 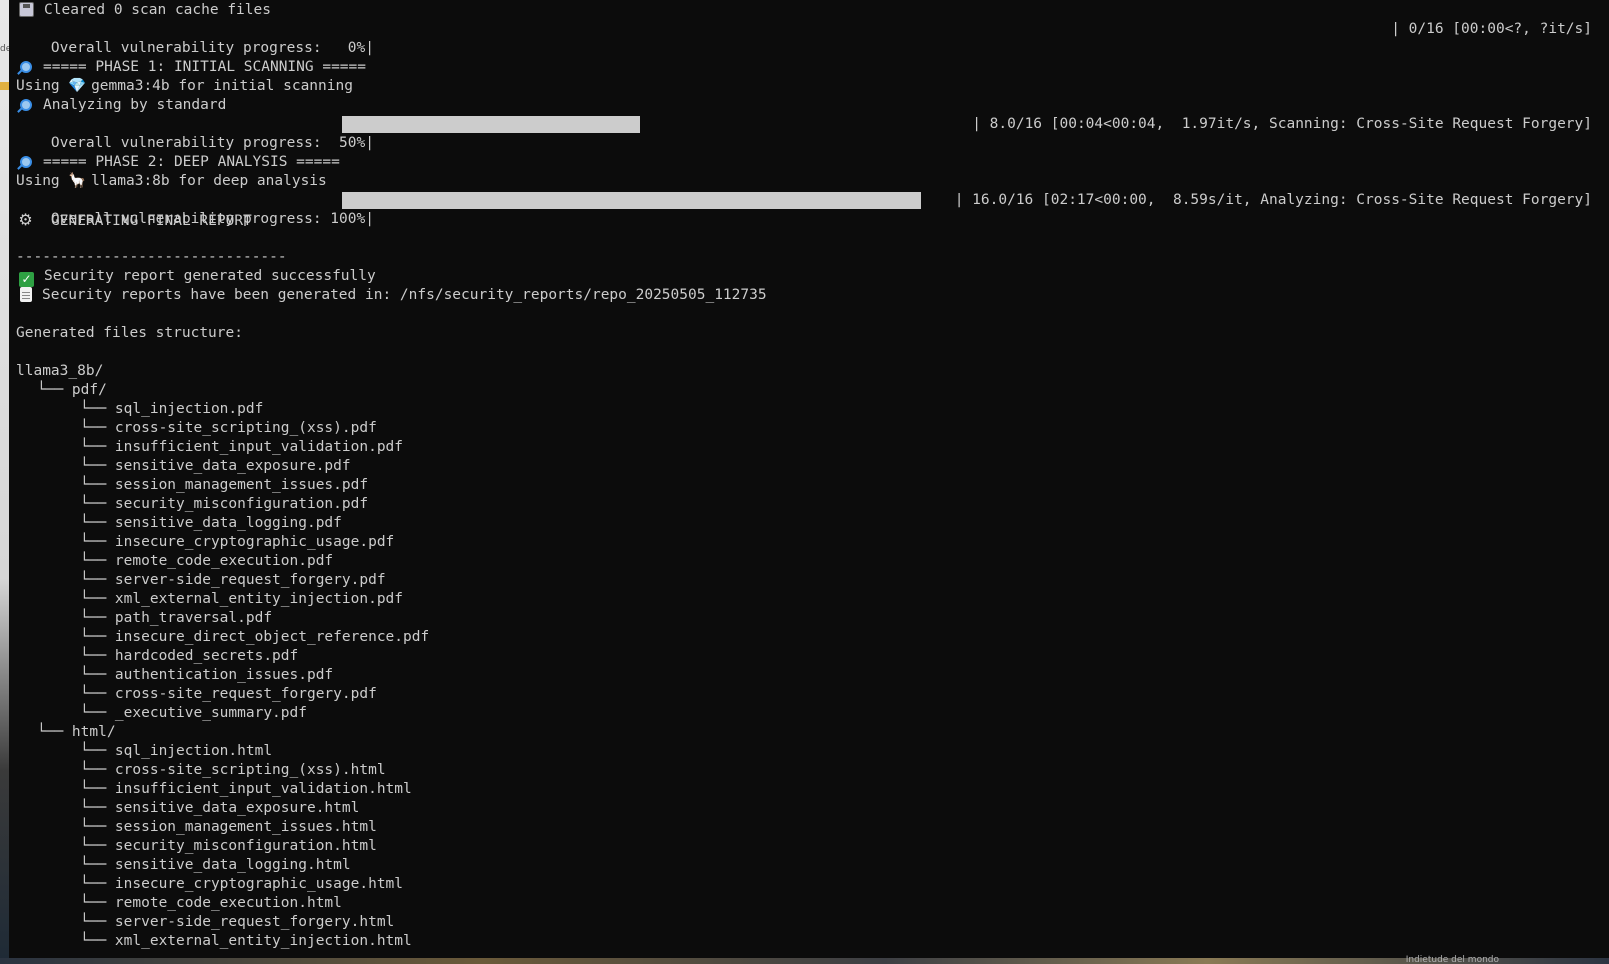 What do you see at coordinates (157, 10) in the screenshot?
I see `cache-cleared-text: Cleared 0 scan cache files` at bounding box center [157, 10].